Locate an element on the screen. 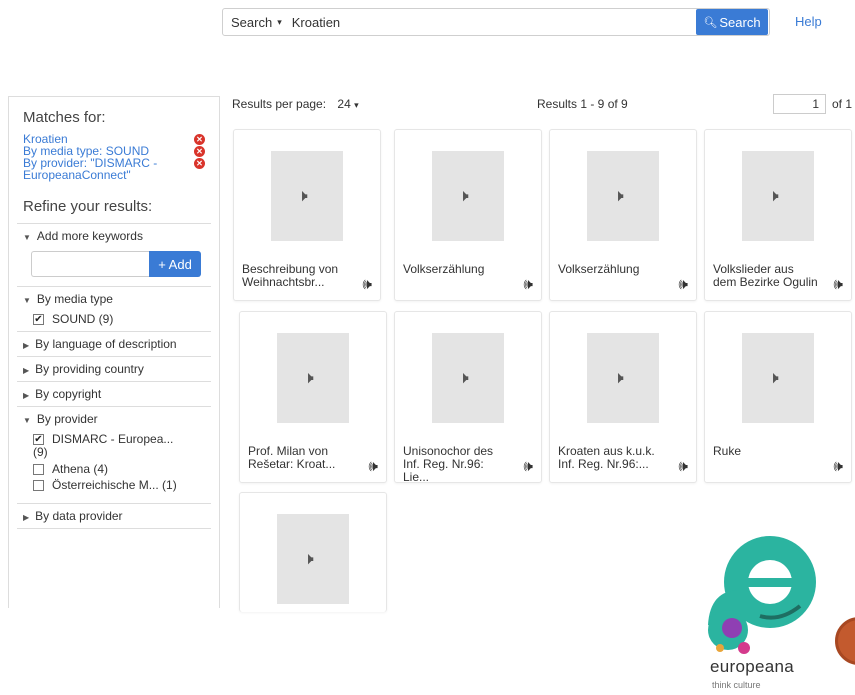 This screenshot has width=855, height=695. facet-media-type: ▼ By media type ✔ SOUND (9) is located at coordinates (114, 309).